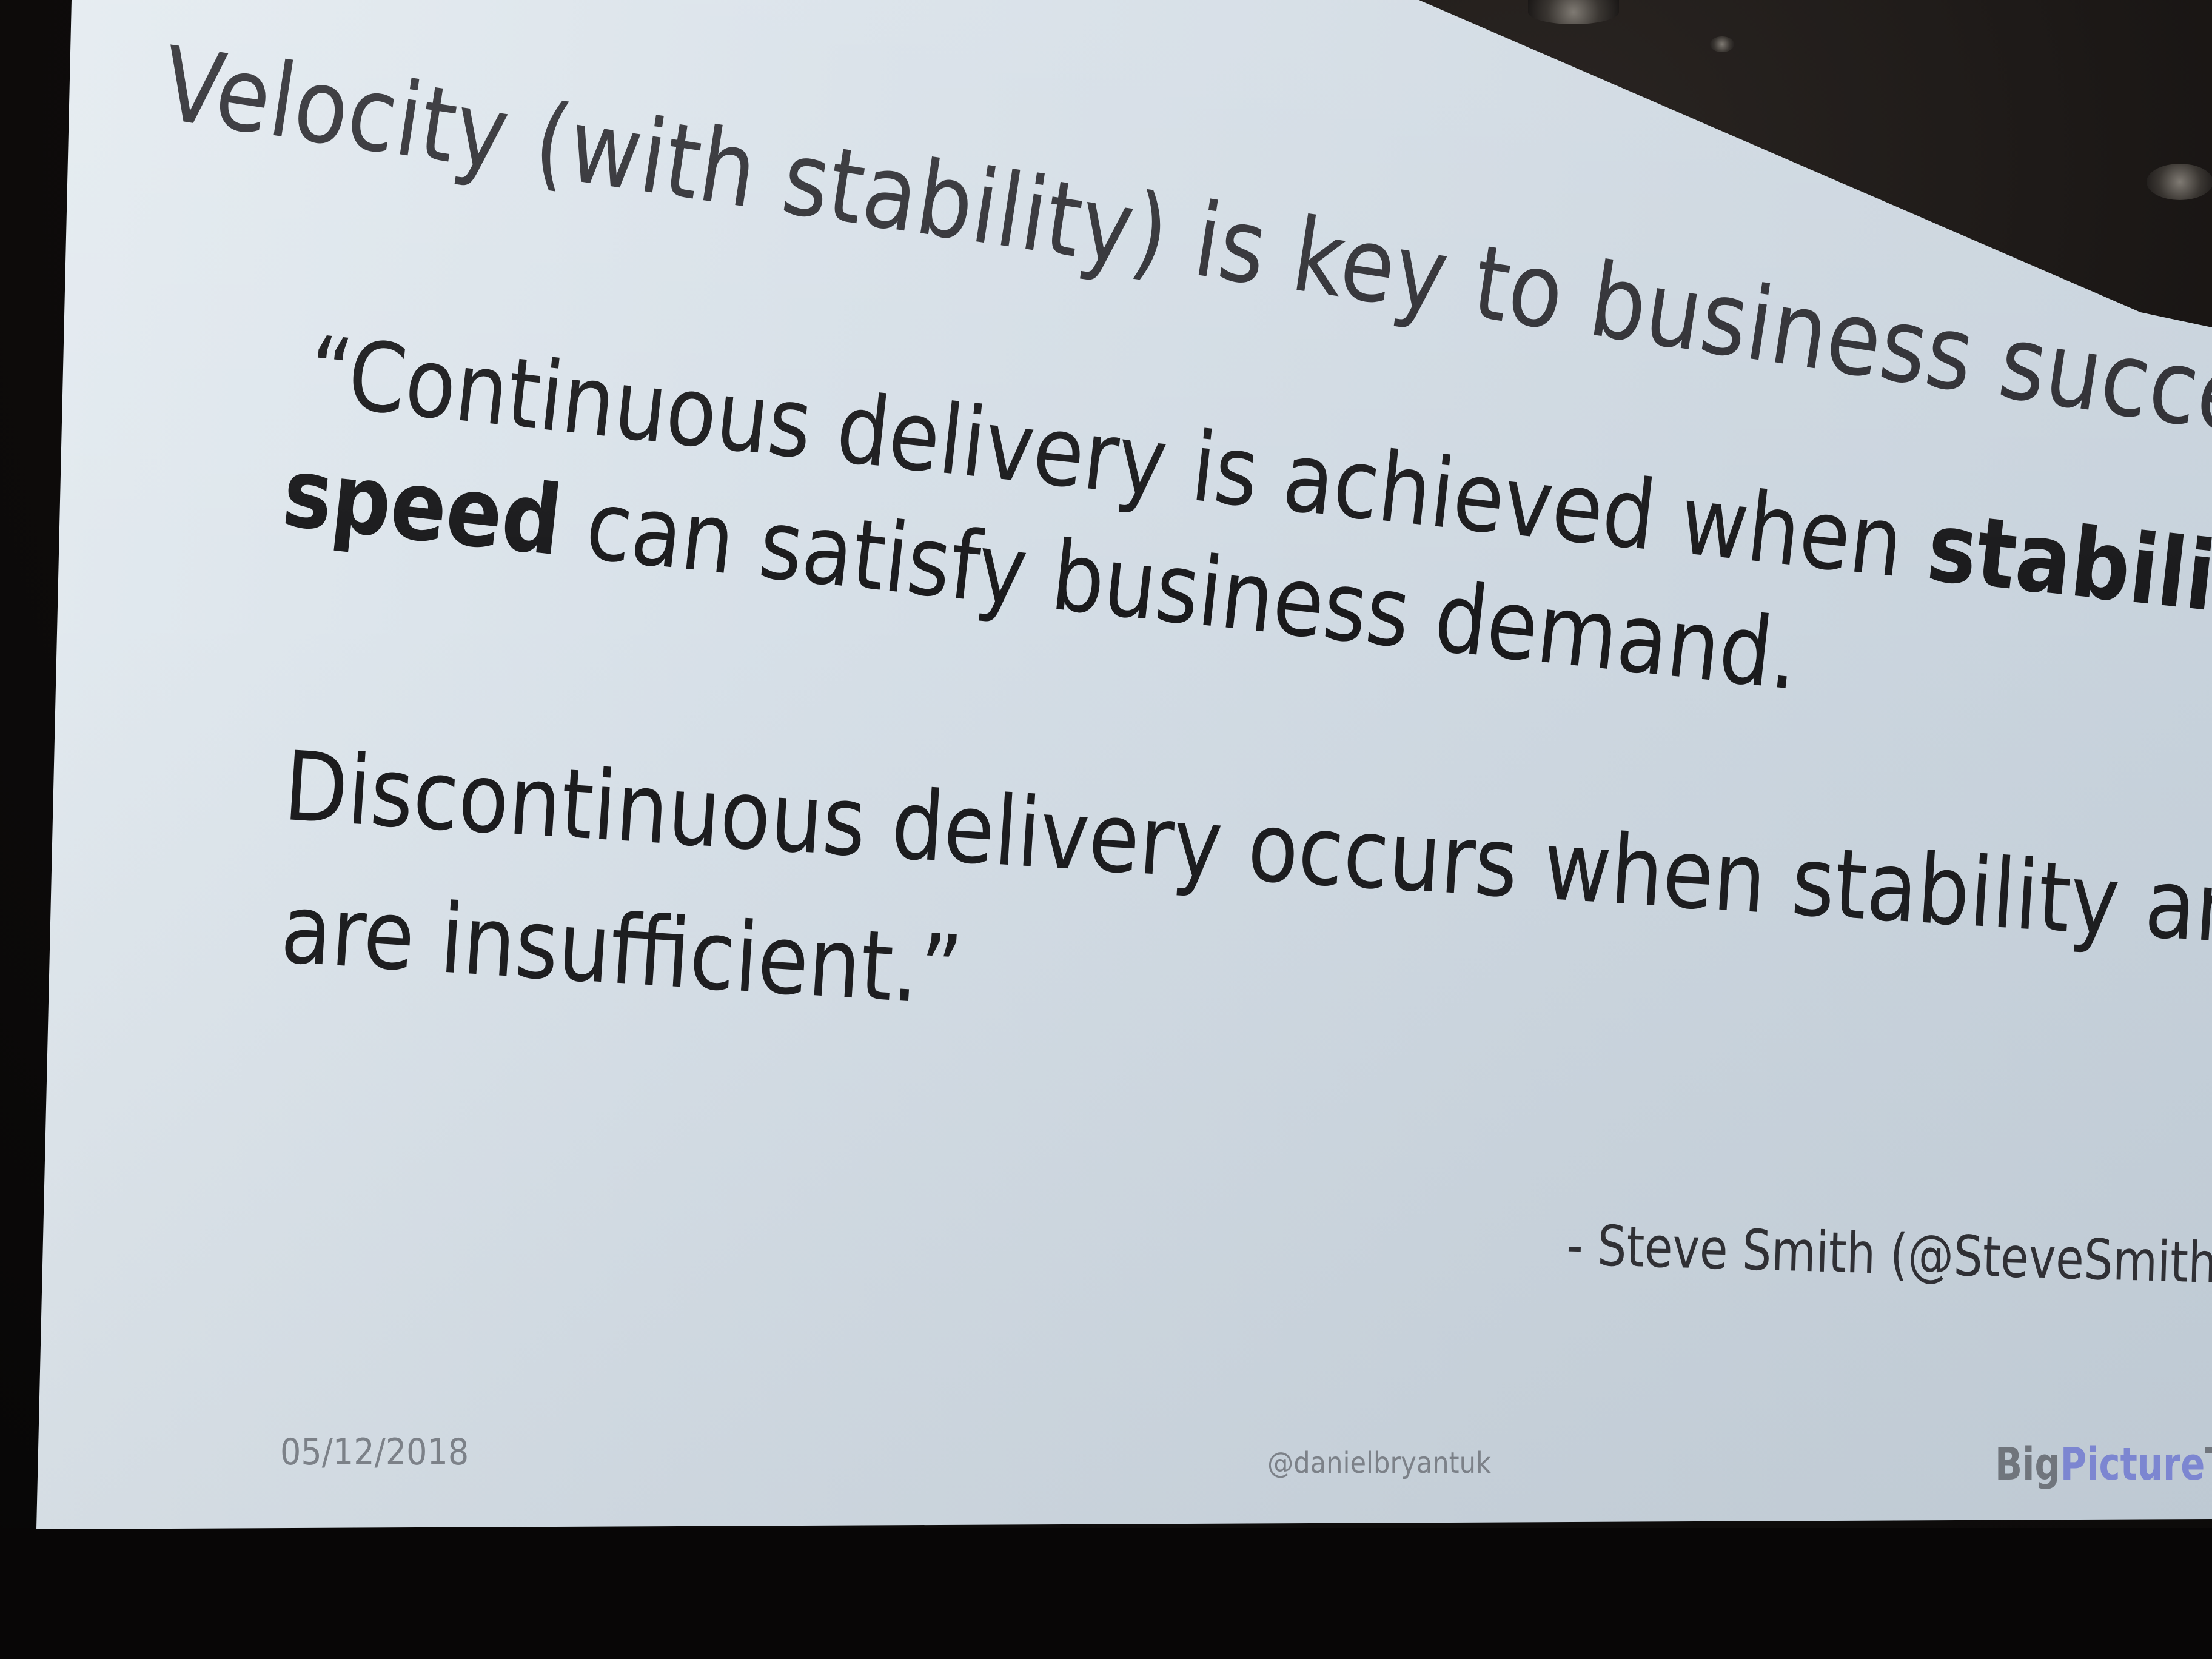  Describe the element at coordinates (1379, 1463) in the screenshot. I see `footer-handle: @danielbryantuk` at that location.